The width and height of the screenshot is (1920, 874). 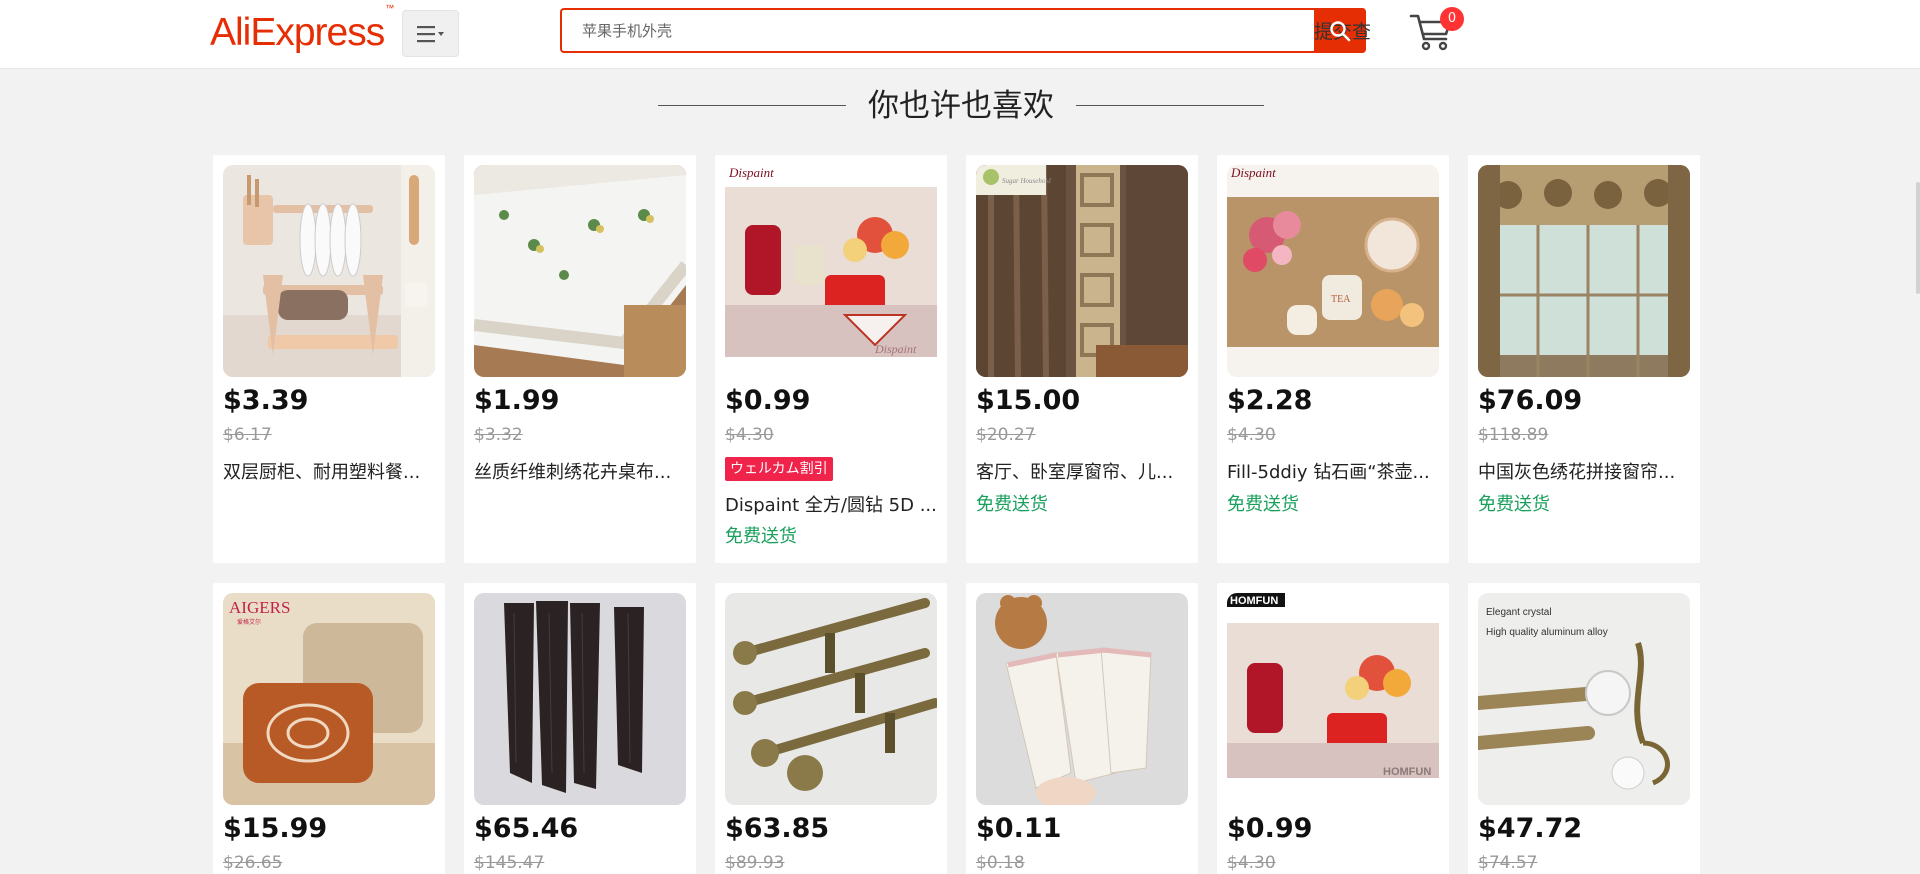 What do you see at coordinates (1026, 181) in the screenshot?
I see `svg-text: Sugar Household` at bounding box center [1026, 181].